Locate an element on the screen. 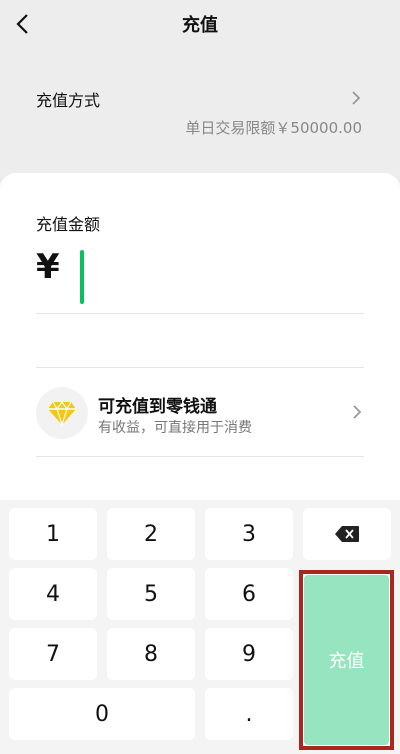 Image resolution: width=400 pixels, height=754 pixels. recharge-method-row: 充值方式 单日交易限额￥50000.00 is located at coordinates (200, 110).